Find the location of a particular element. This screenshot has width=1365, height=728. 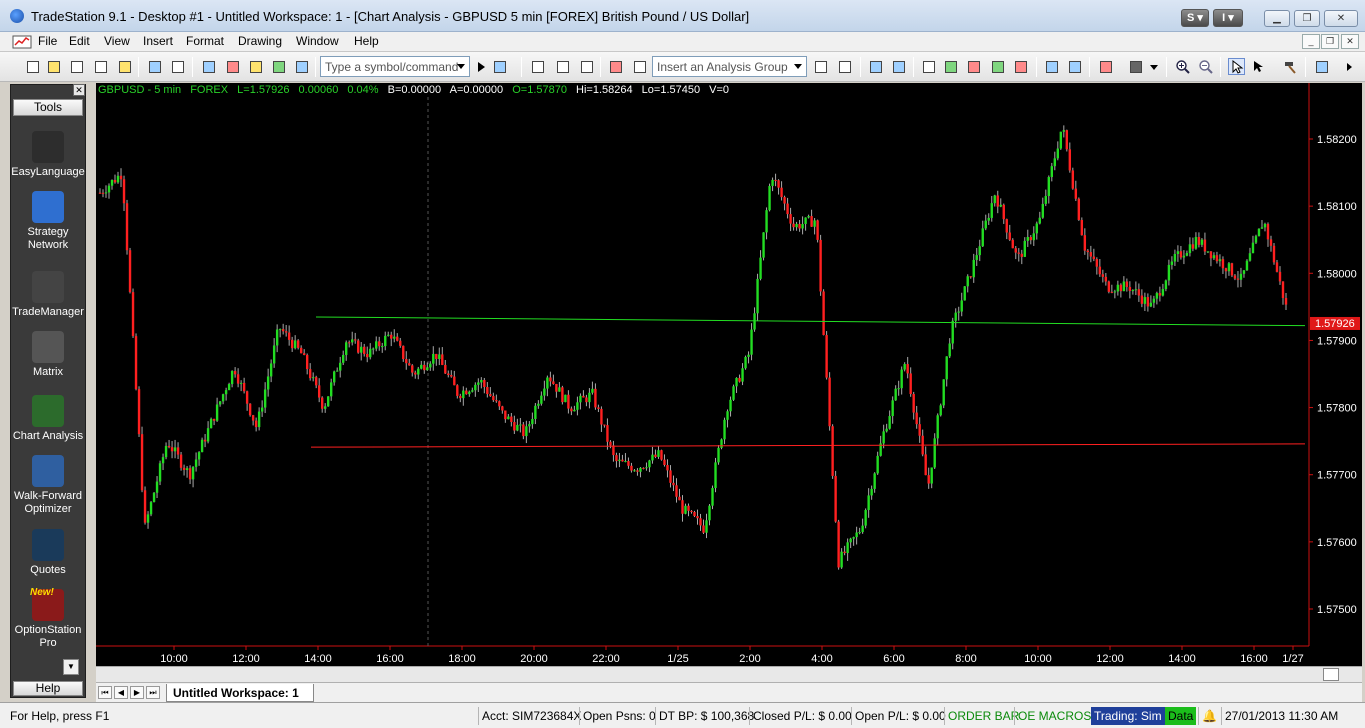

workspace-tab: Untitled Workspace: 1 is located at coordinates (240, 693).